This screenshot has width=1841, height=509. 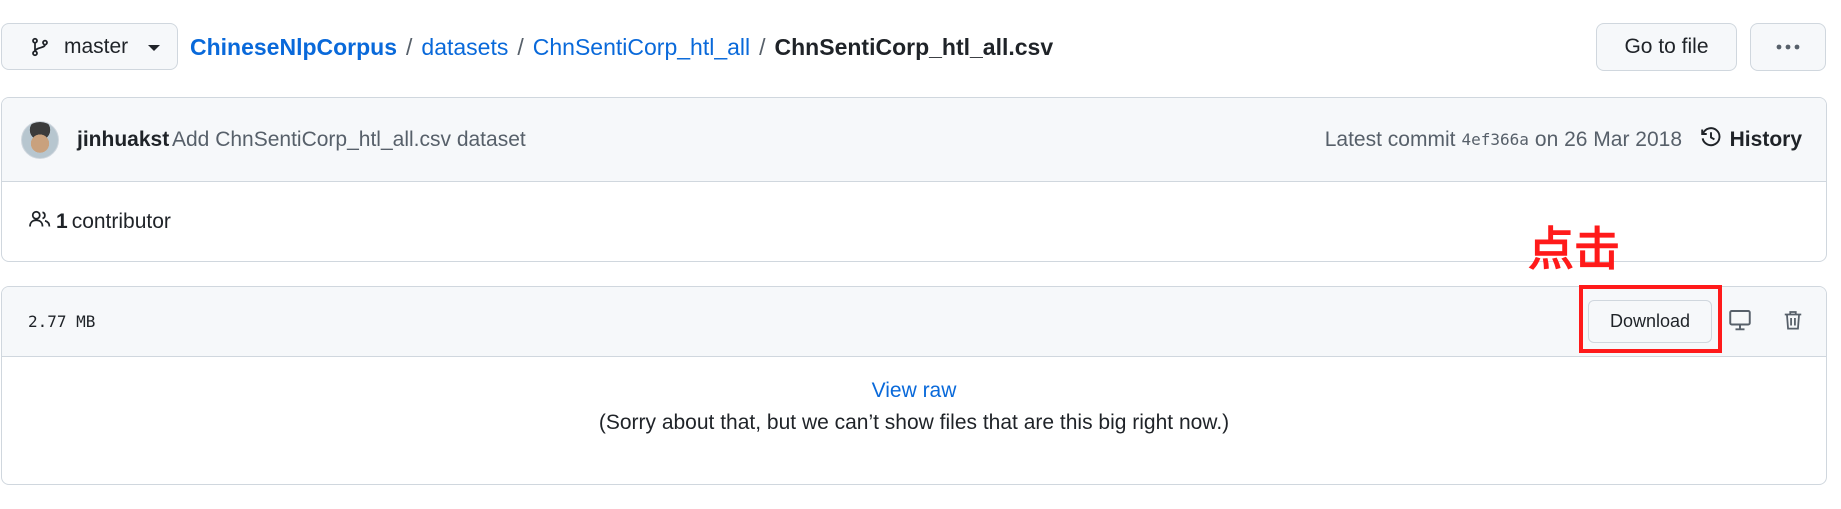 I want to click on avatar, so click(x=40, y=140).